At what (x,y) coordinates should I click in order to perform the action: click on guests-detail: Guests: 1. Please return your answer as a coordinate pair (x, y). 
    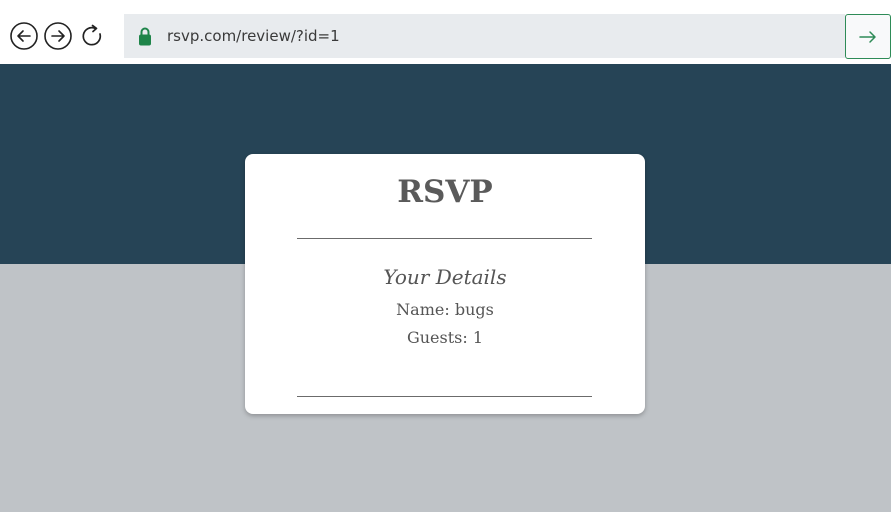
    Looking at the image, I should click on (445, 337).